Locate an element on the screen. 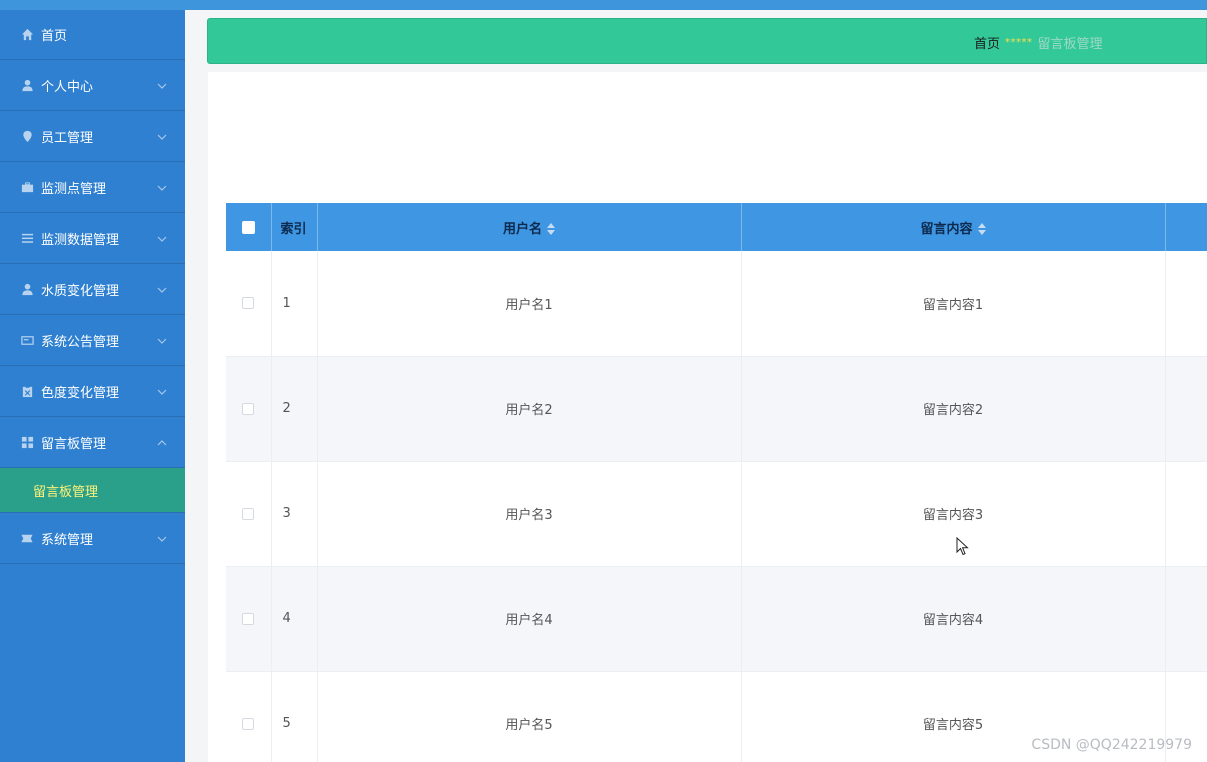 The image size is (1207, 762). sidebar-item-label: 水质变化管理 is located at coordinates (80, 291).